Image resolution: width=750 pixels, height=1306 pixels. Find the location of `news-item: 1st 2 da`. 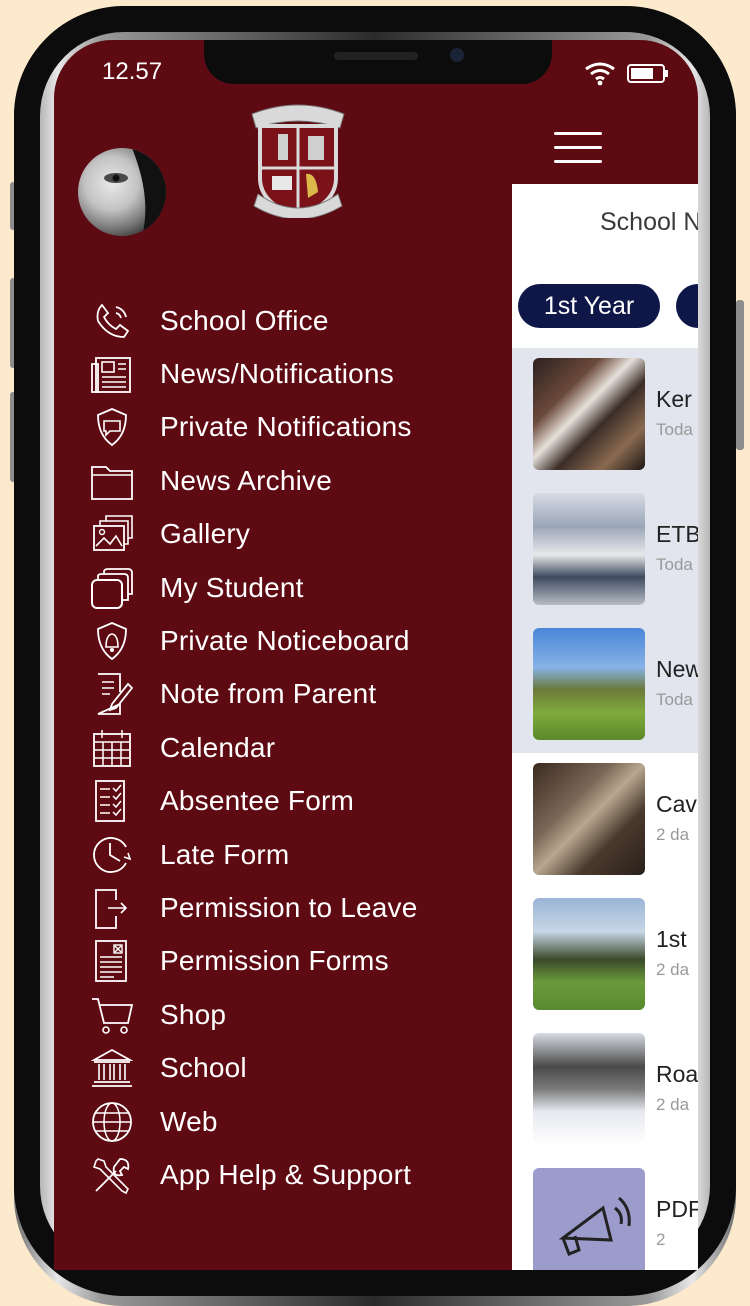

news-item: 1st 2 da is located at coordinates (605, 955).